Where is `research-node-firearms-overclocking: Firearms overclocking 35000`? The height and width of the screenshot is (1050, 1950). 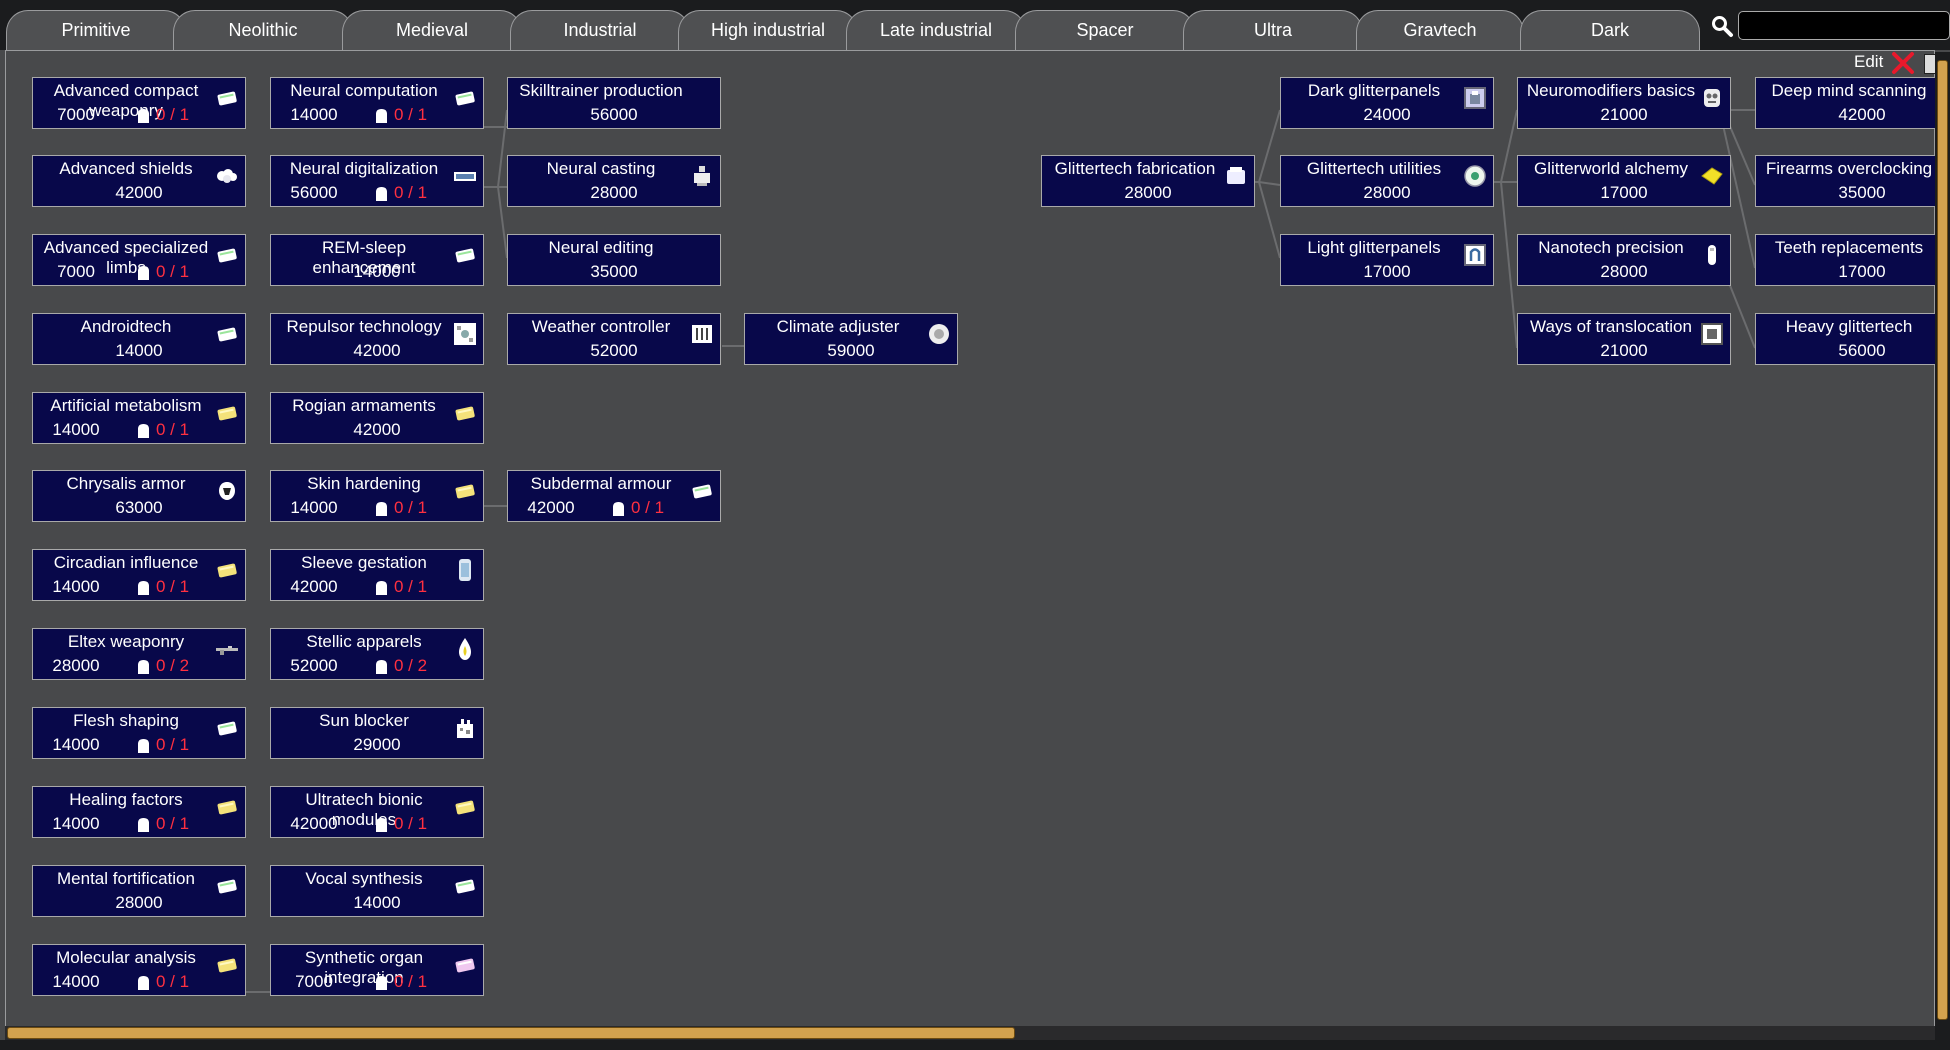
research-node-firearms-overclocking: Firearms overclocking 35000 is located at coordinates (1852, 181).